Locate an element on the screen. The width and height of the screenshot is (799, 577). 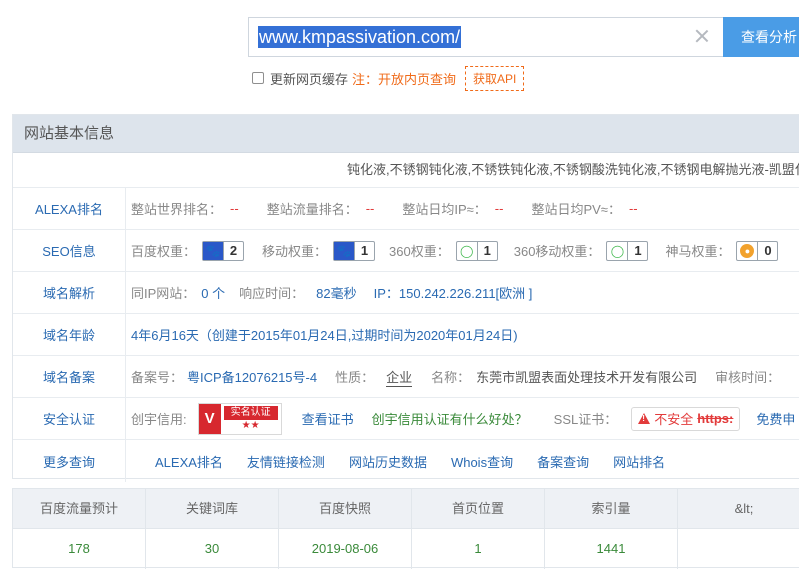
stats-value: 30 is located at coordinates (212, 549).